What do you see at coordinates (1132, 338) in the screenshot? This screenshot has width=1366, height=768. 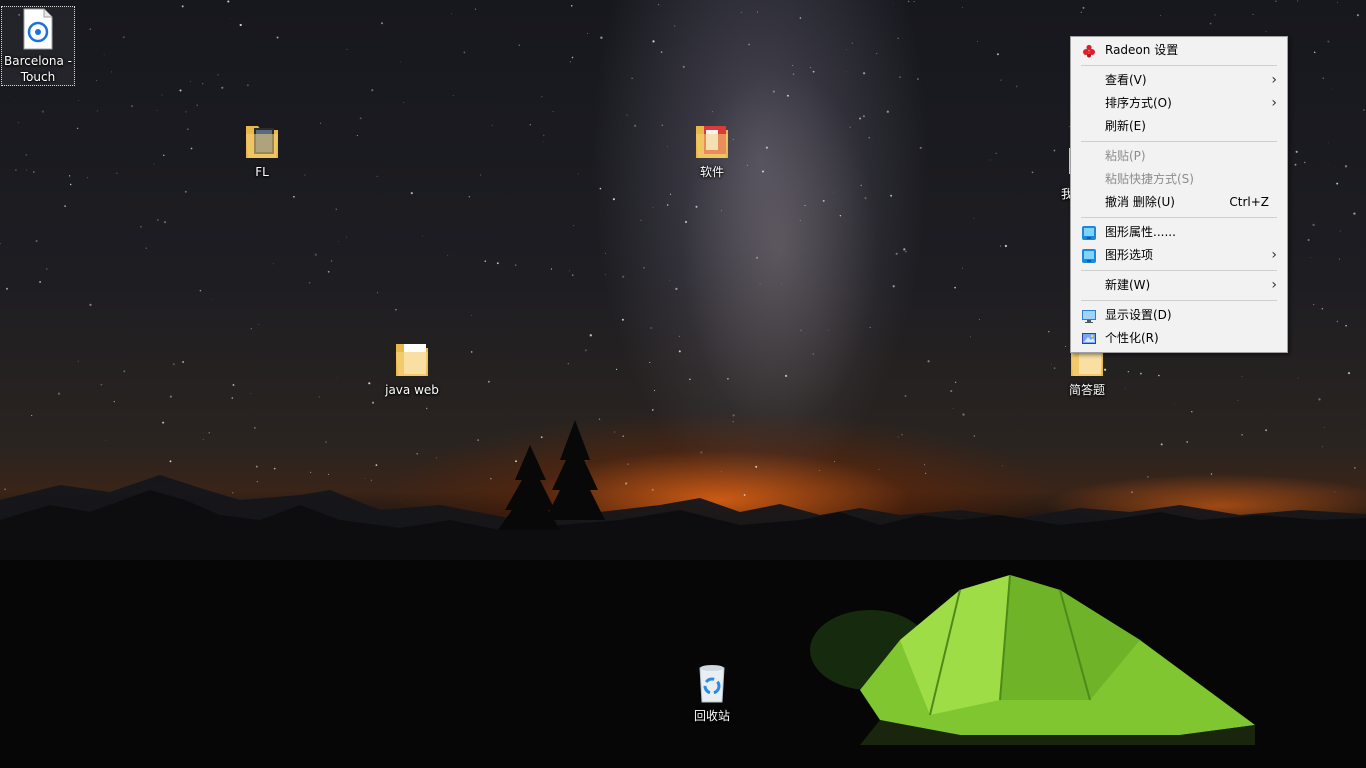 I see `menu-item-label: 个性化(R)` at bounding box center [1132, 338].